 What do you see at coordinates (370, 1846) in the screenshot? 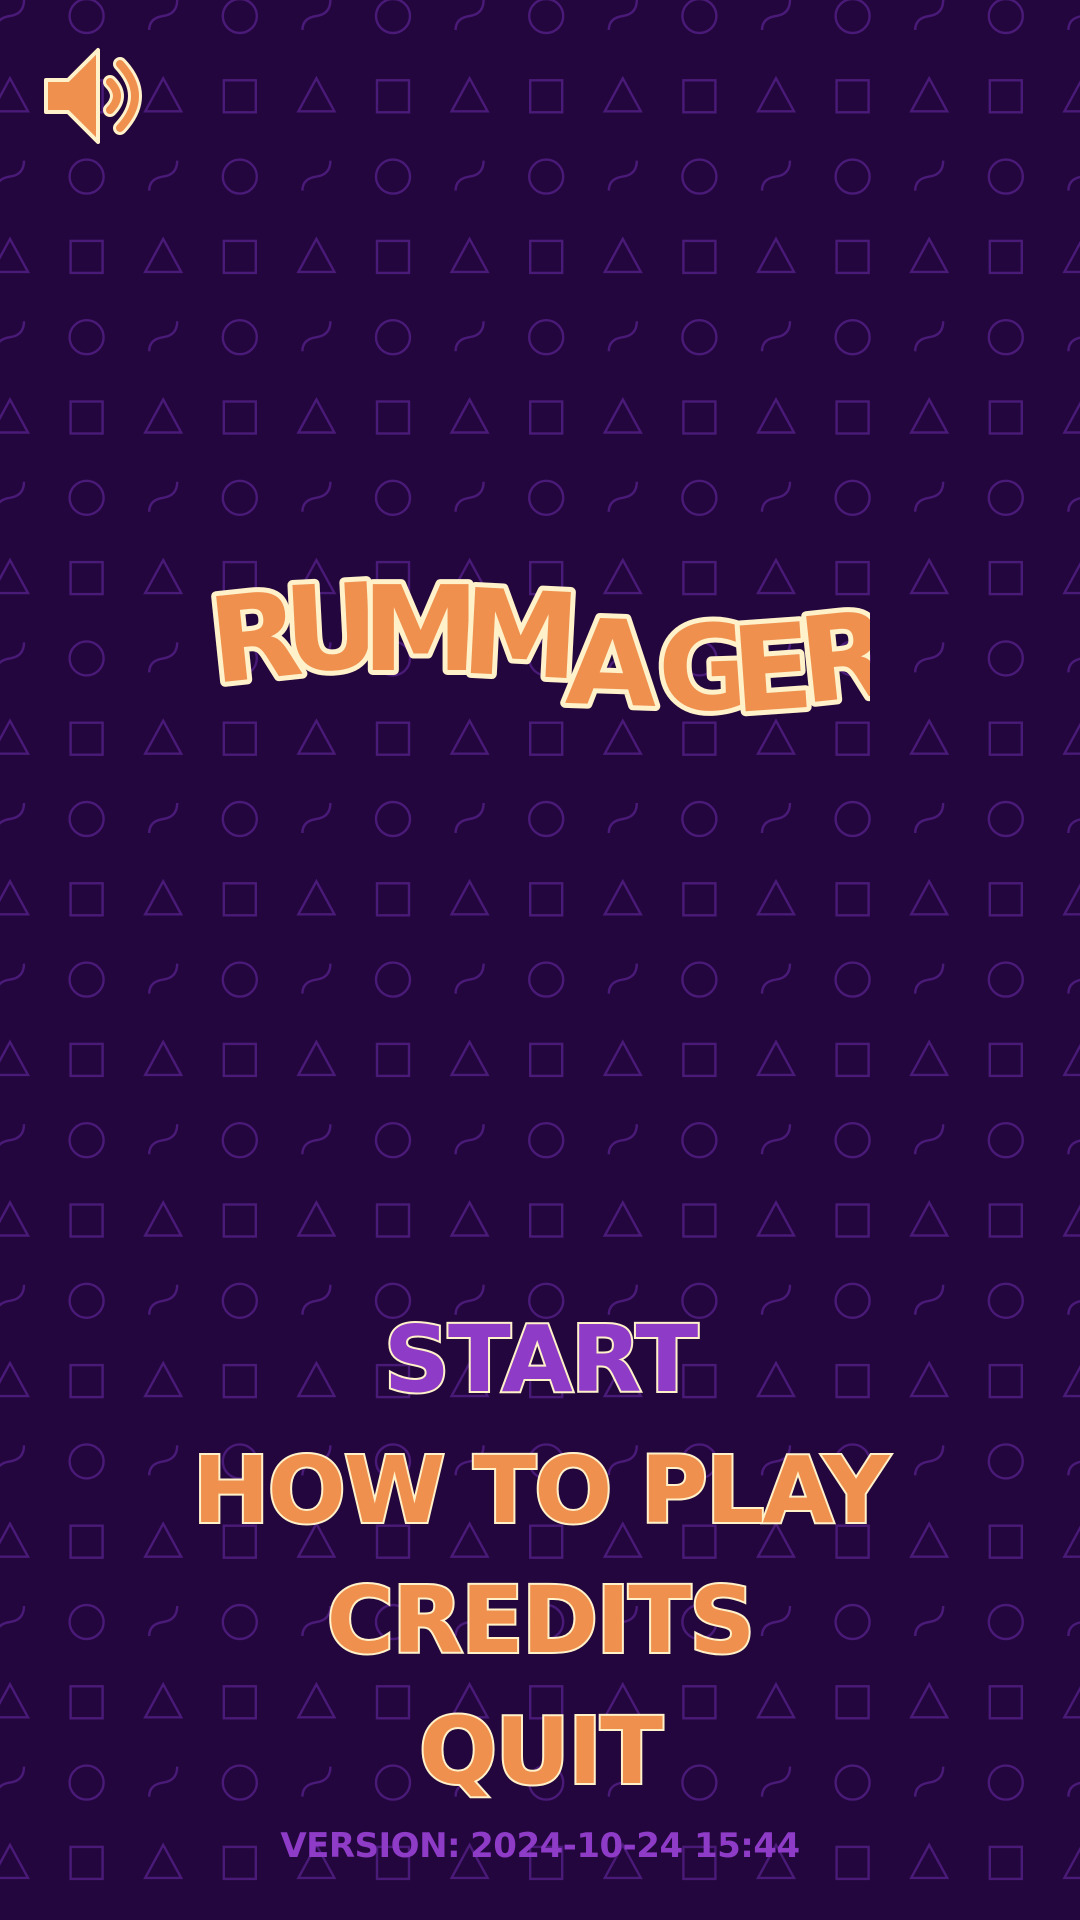
I see `version-label: VERSION:` at bounding box center [370, 1846].